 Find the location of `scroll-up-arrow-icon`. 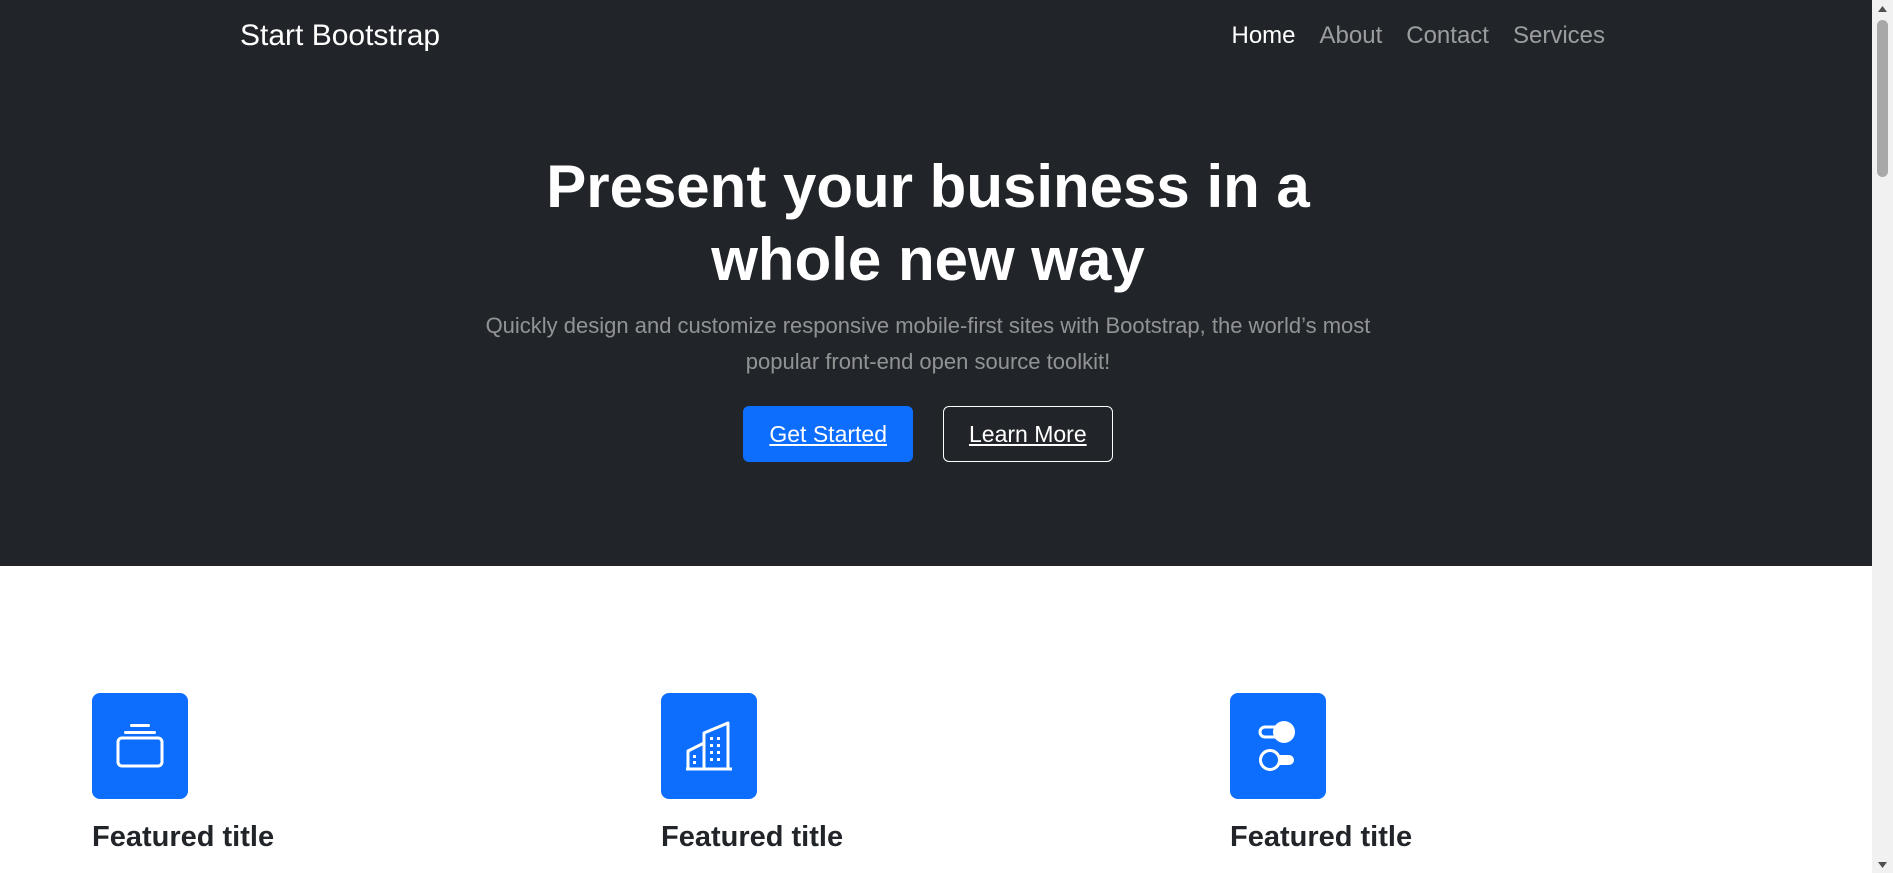

scroll-up-arrow-icon is located at coordinates (1882, 8).